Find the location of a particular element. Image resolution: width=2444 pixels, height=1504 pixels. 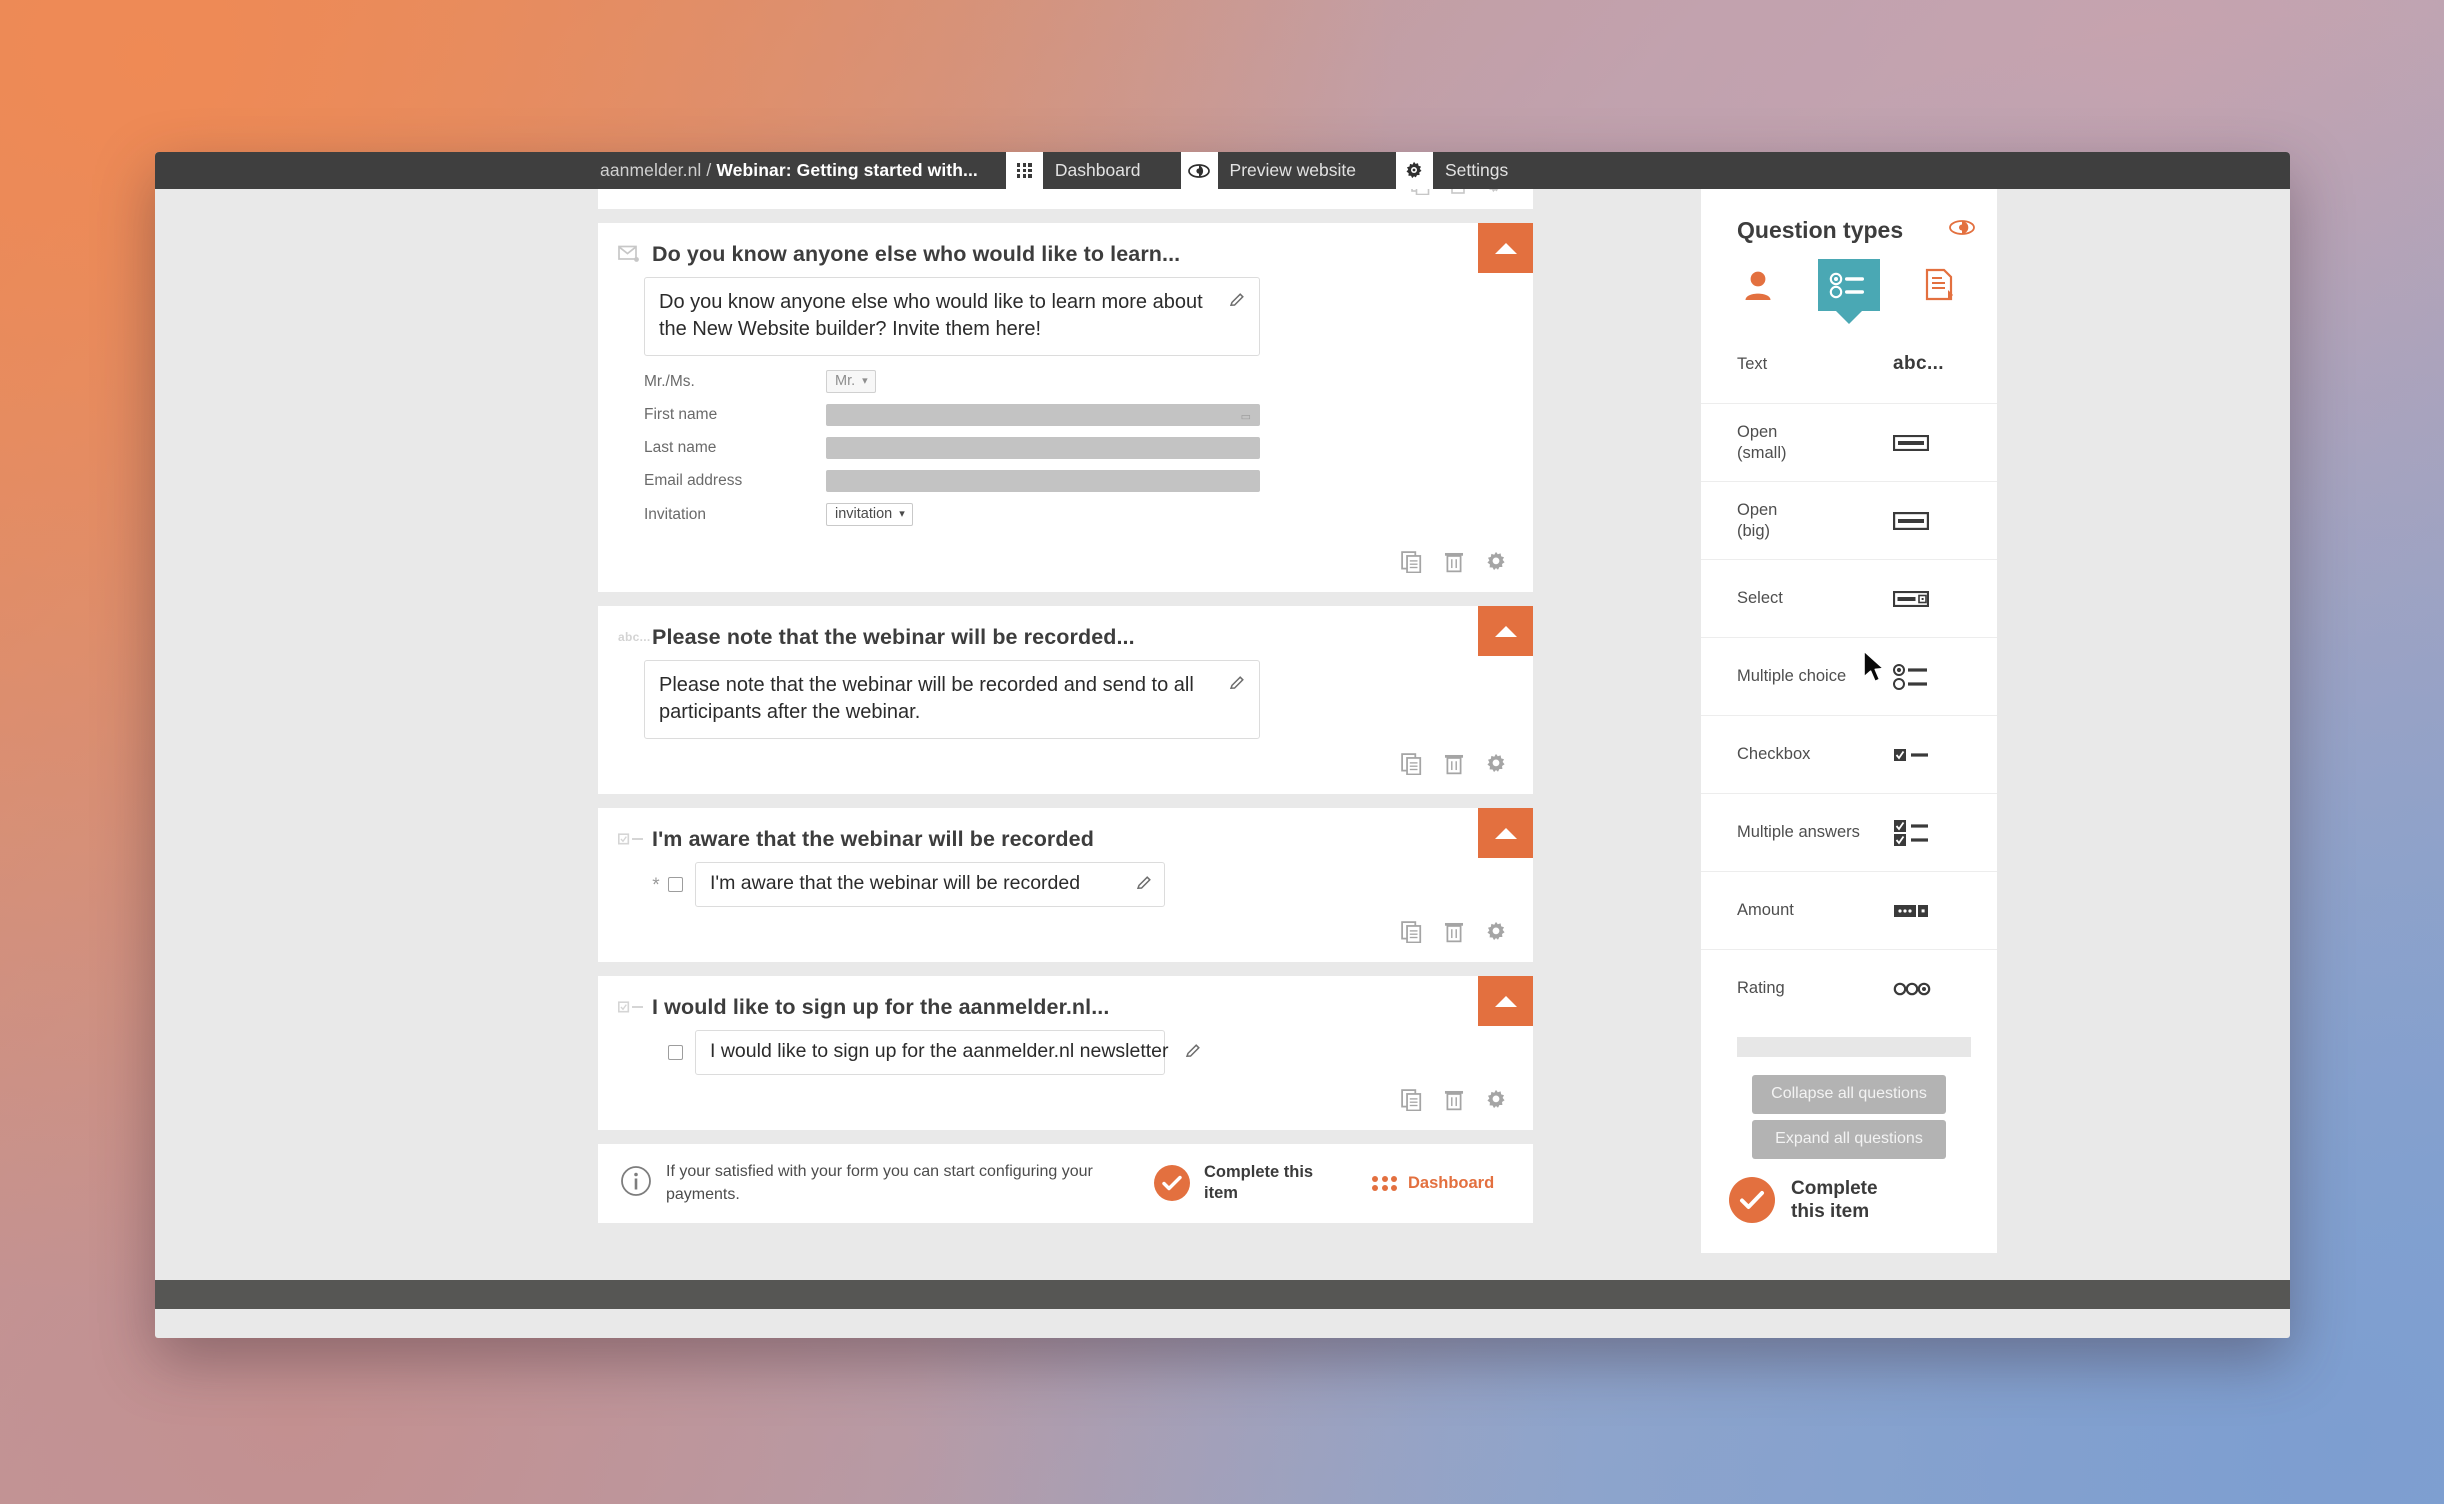

form-row-label: Email address is located at coordinates (693, 481).